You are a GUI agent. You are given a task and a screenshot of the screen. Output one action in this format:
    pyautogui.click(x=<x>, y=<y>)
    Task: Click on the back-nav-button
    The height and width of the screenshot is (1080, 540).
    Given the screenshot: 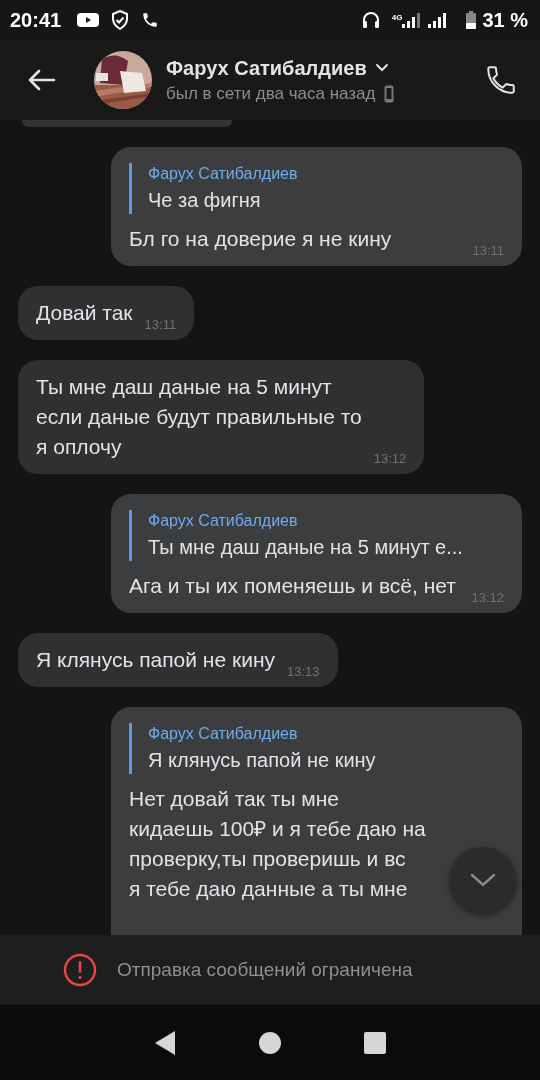 What is the action you would take?
    pyautogui.click(x=164, y=1042)
    